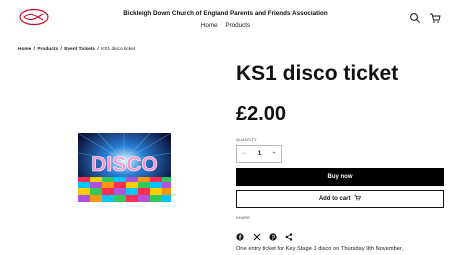  I want to click on breadcrumb-products: Products, so click(47, 49).